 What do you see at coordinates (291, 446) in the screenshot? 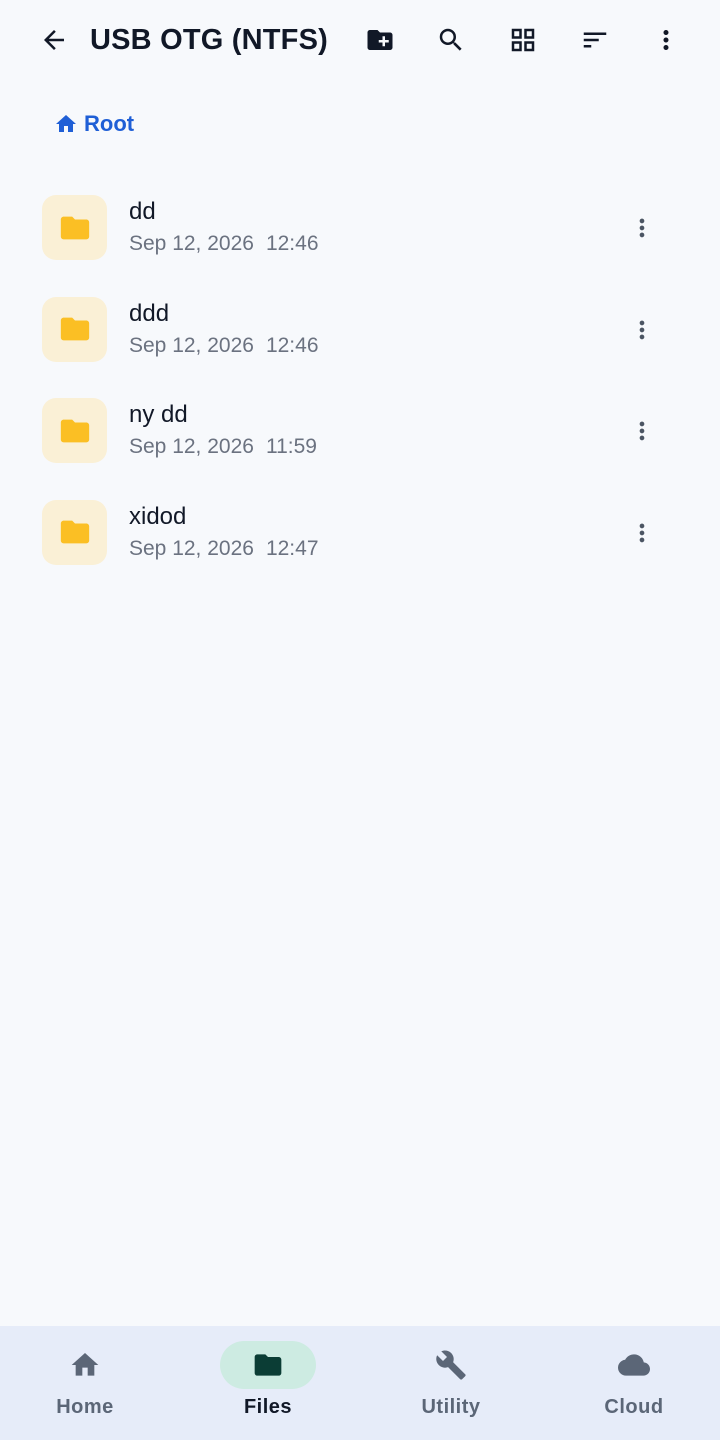
I see `file-time: 11:59` at bounding box center [291, 446].